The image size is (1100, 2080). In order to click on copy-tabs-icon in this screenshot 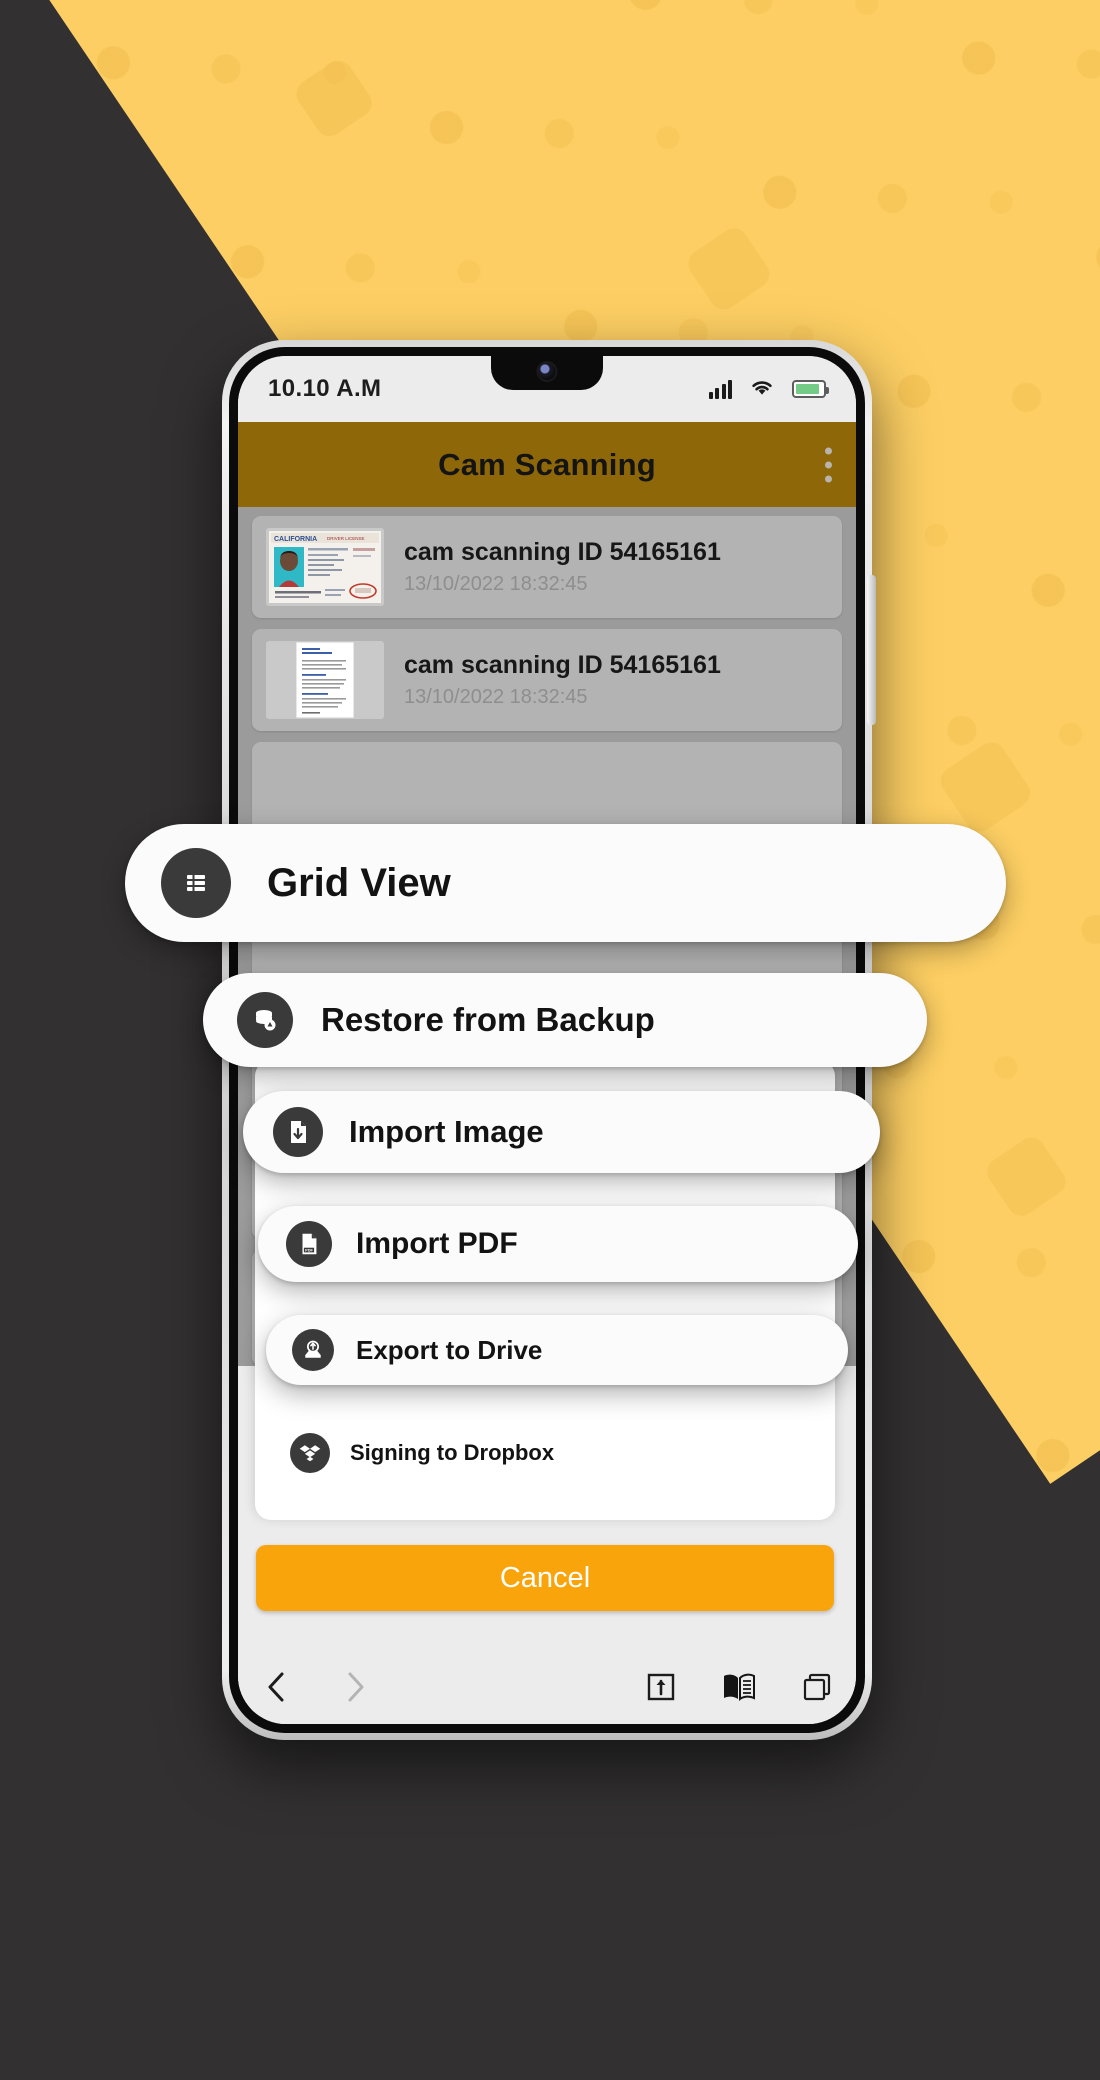, I will do `click(817, 1687)`.